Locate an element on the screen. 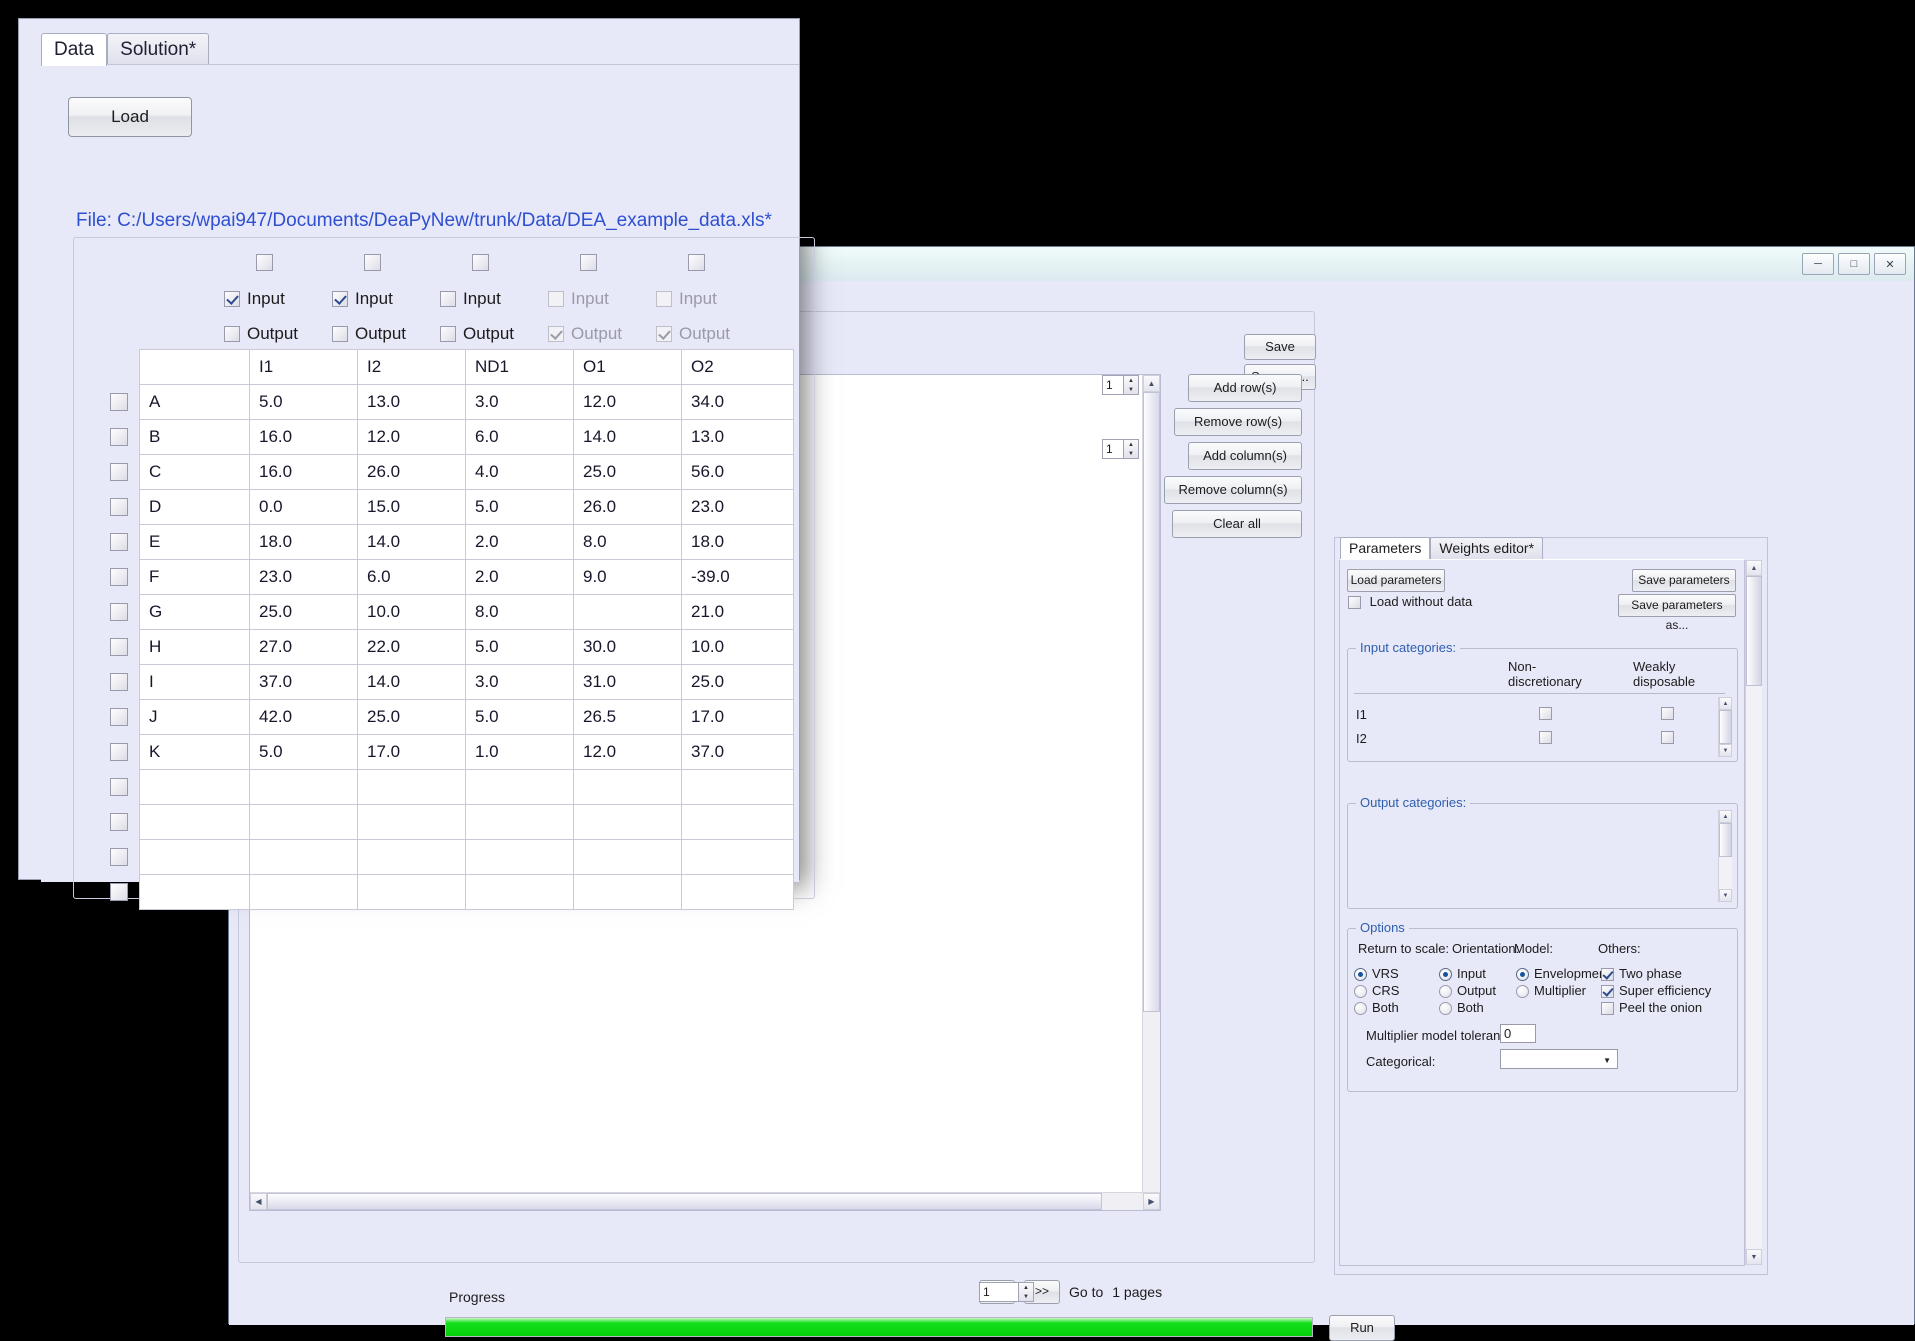 The width and height of the screenshot is (1915, 1341). data-cell: 3.0 is located at coordinates (519, 682).